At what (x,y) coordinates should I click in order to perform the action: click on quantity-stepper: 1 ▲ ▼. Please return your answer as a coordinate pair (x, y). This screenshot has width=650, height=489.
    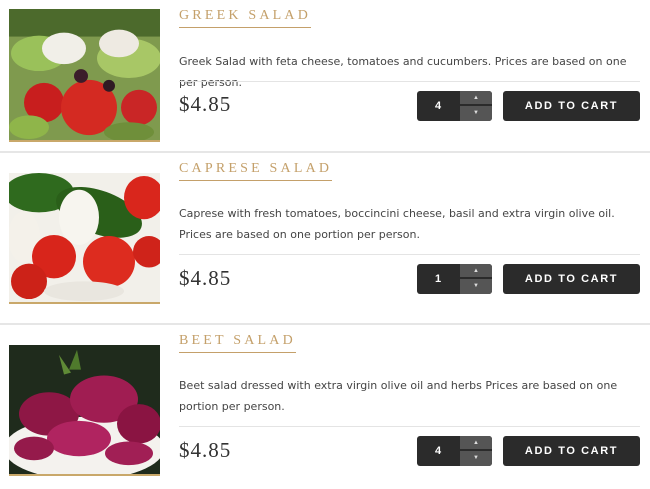
    Looking at the image, I should click on (454, 279).